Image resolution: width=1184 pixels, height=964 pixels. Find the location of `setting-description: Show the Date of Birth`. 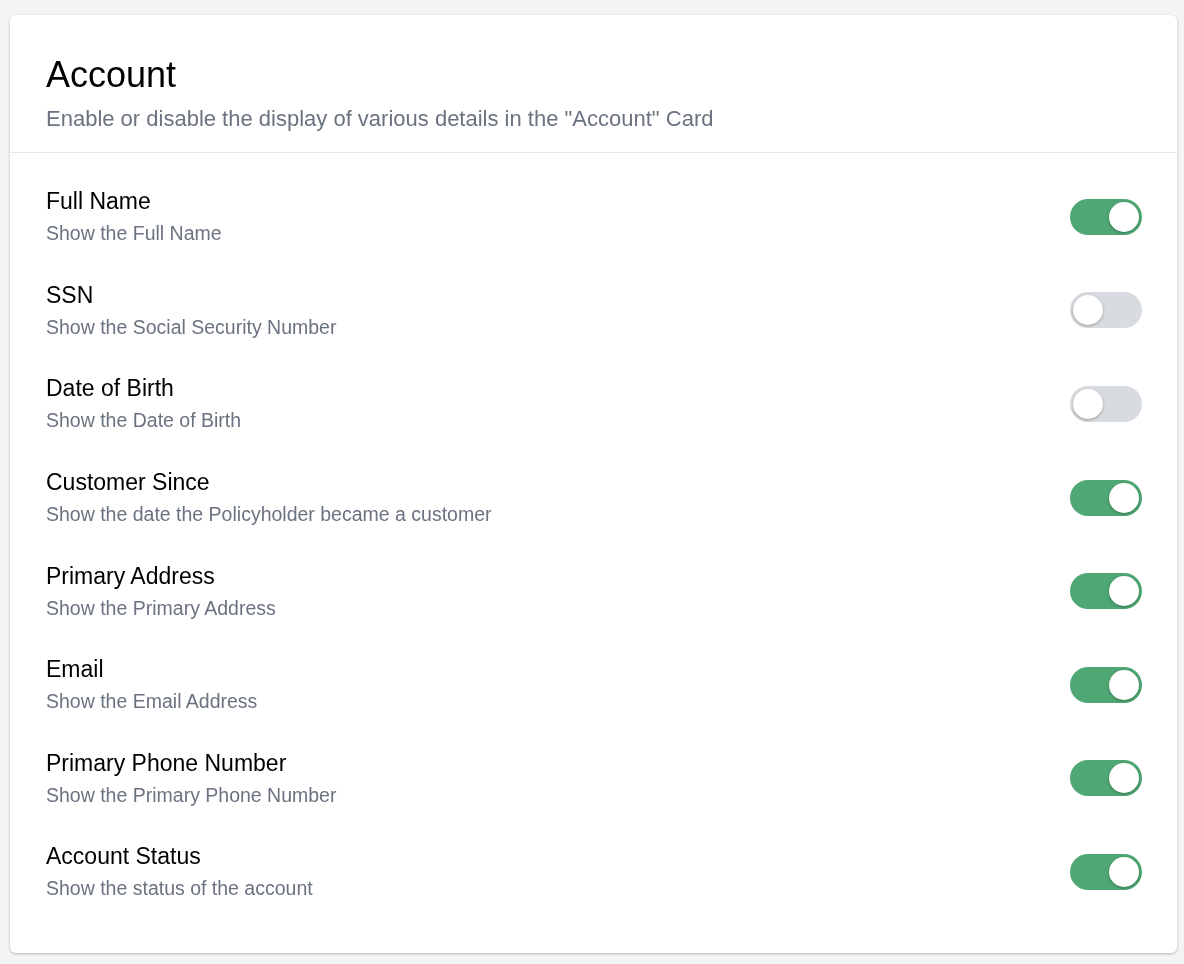

setting-description: Show the Date of Birth is located at coordinates (144, 421).